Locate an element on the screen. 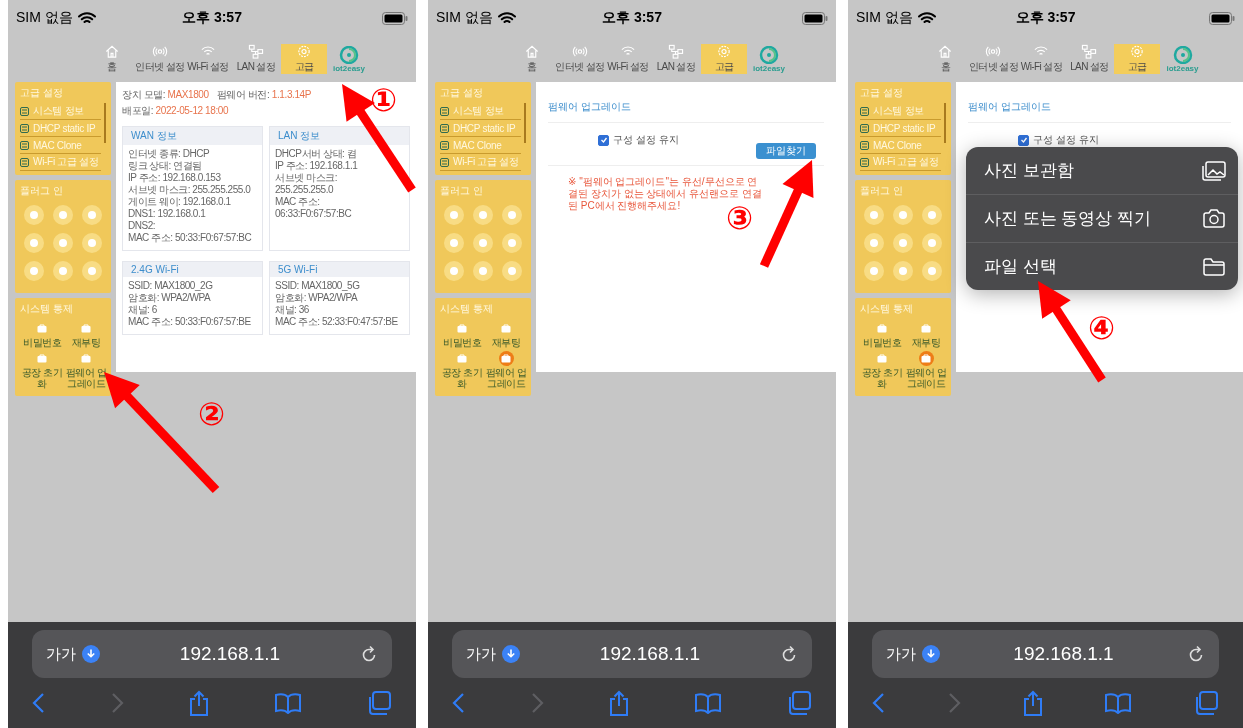  antenna-icon is located at coordinates (993, 51).